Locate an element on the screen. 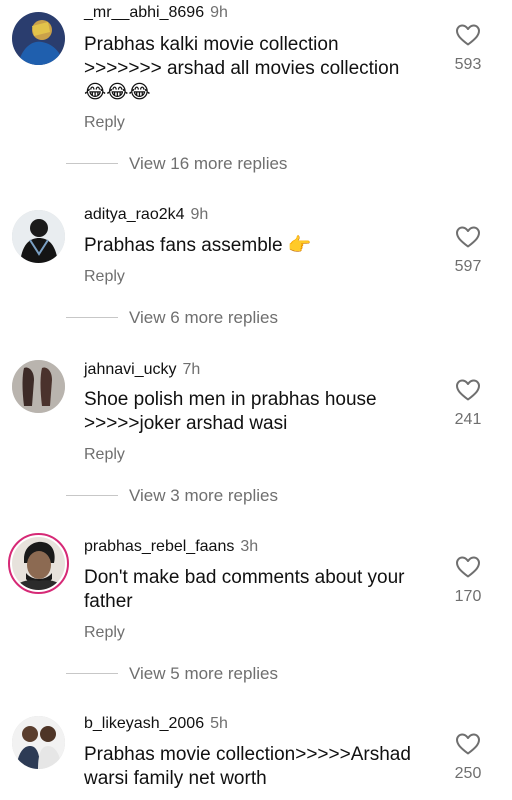  view-more-replies: View 16 more replies is located at coordinates (256, 164).